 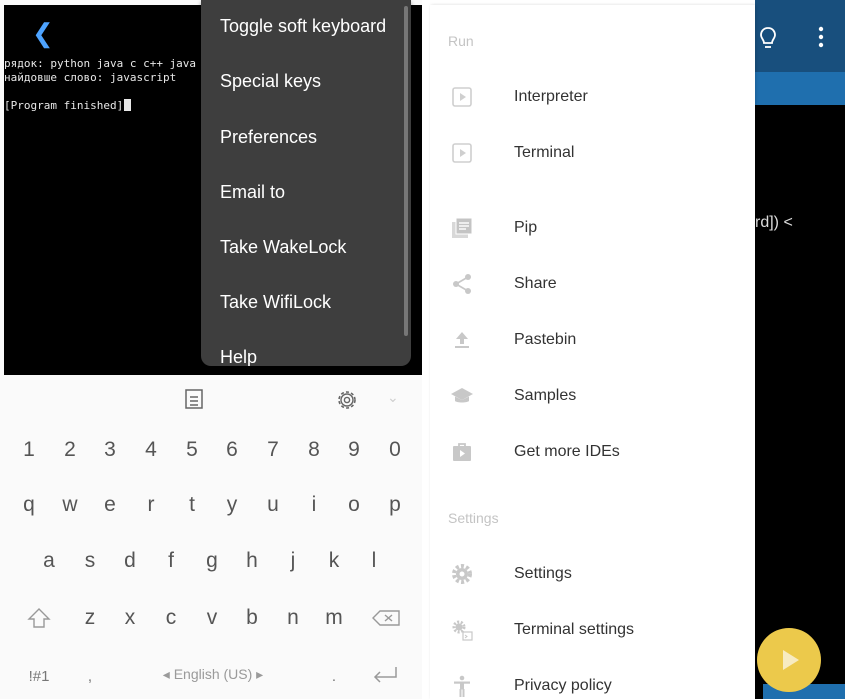 What do you see at coordinates (39, 677) in the screenshot?
I see `symbols-key: !#1` at bounding box center [39, 677].